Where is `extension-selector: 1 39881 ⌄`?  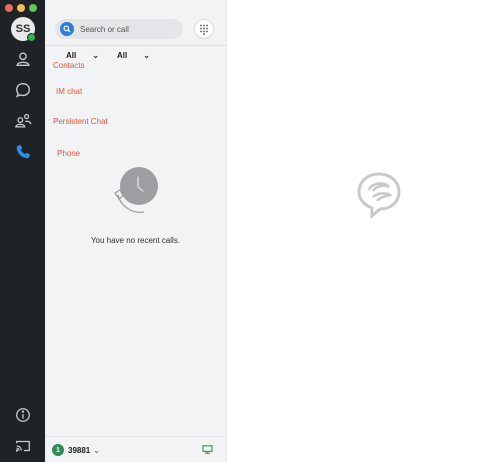 extension-selector: 1 39881 ⌄ is located at coordinates (76, 450).